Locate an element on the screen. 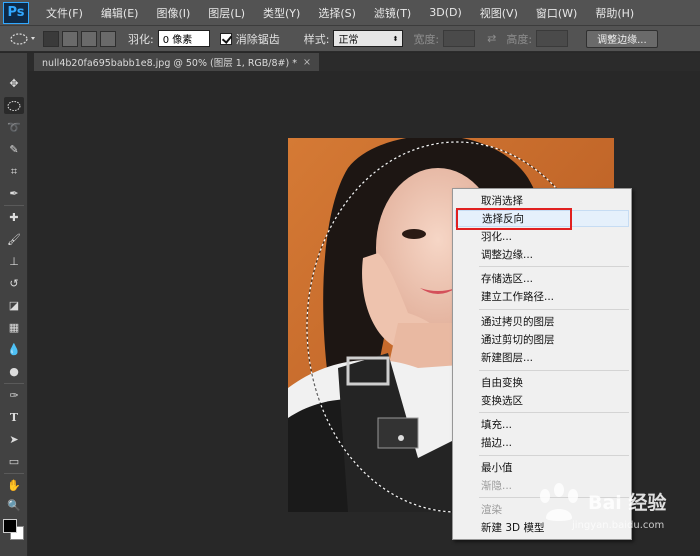 This screenshot has width=700, height=556. subtract-from-selection-button is located at coordinates (89, 38).